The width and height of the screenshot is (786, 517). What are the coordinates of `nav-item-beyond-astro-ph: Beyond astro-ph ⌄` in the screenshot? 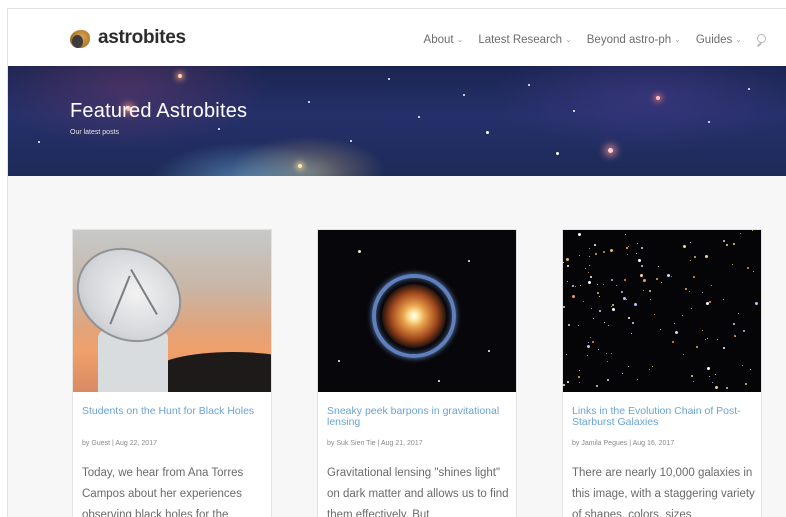 It's located at (634, 40).